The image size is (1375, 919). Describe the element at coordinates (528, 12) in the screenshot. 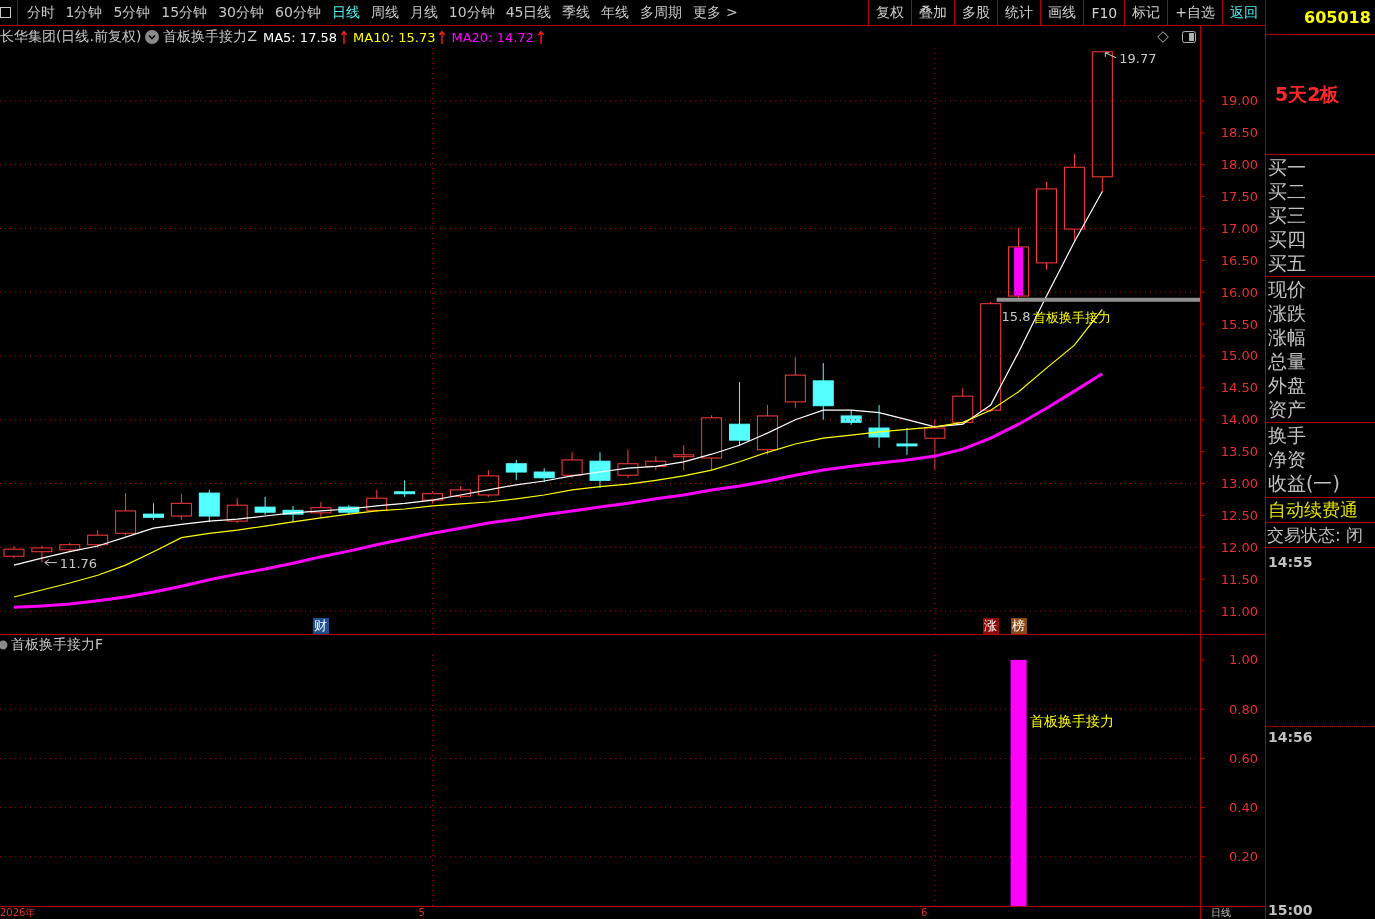

I see `period-tab: 45日线` at that location.